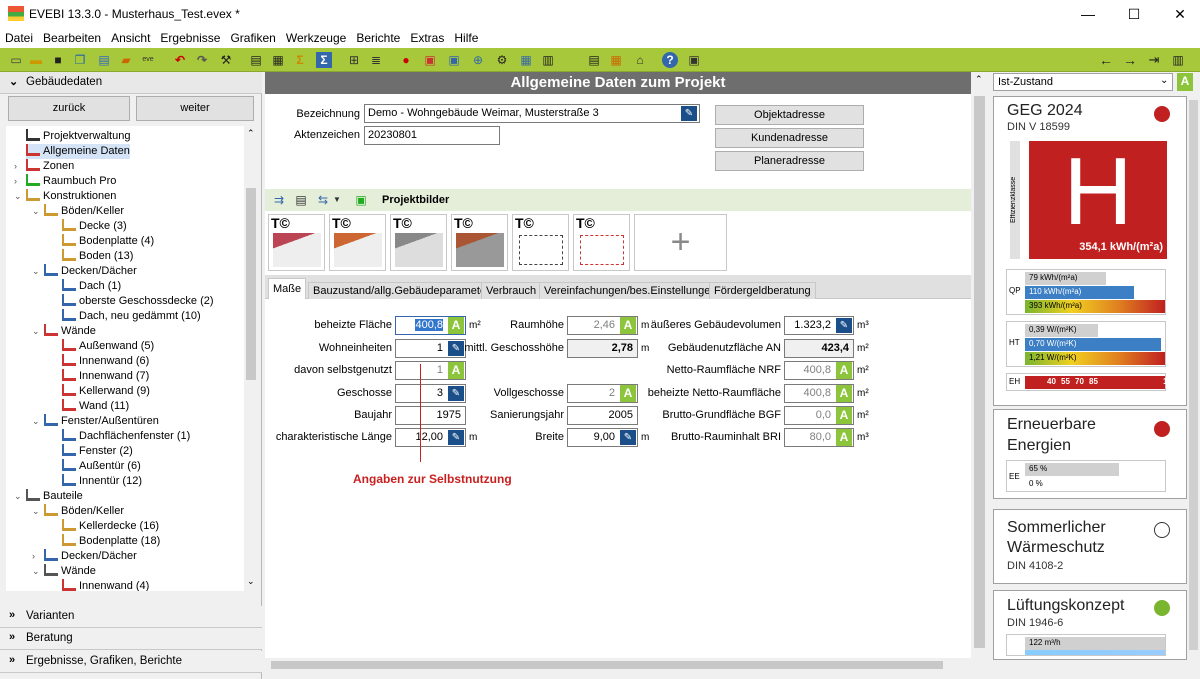  I want to click on tree-item: Kellerwand (9), so click(106, 391).